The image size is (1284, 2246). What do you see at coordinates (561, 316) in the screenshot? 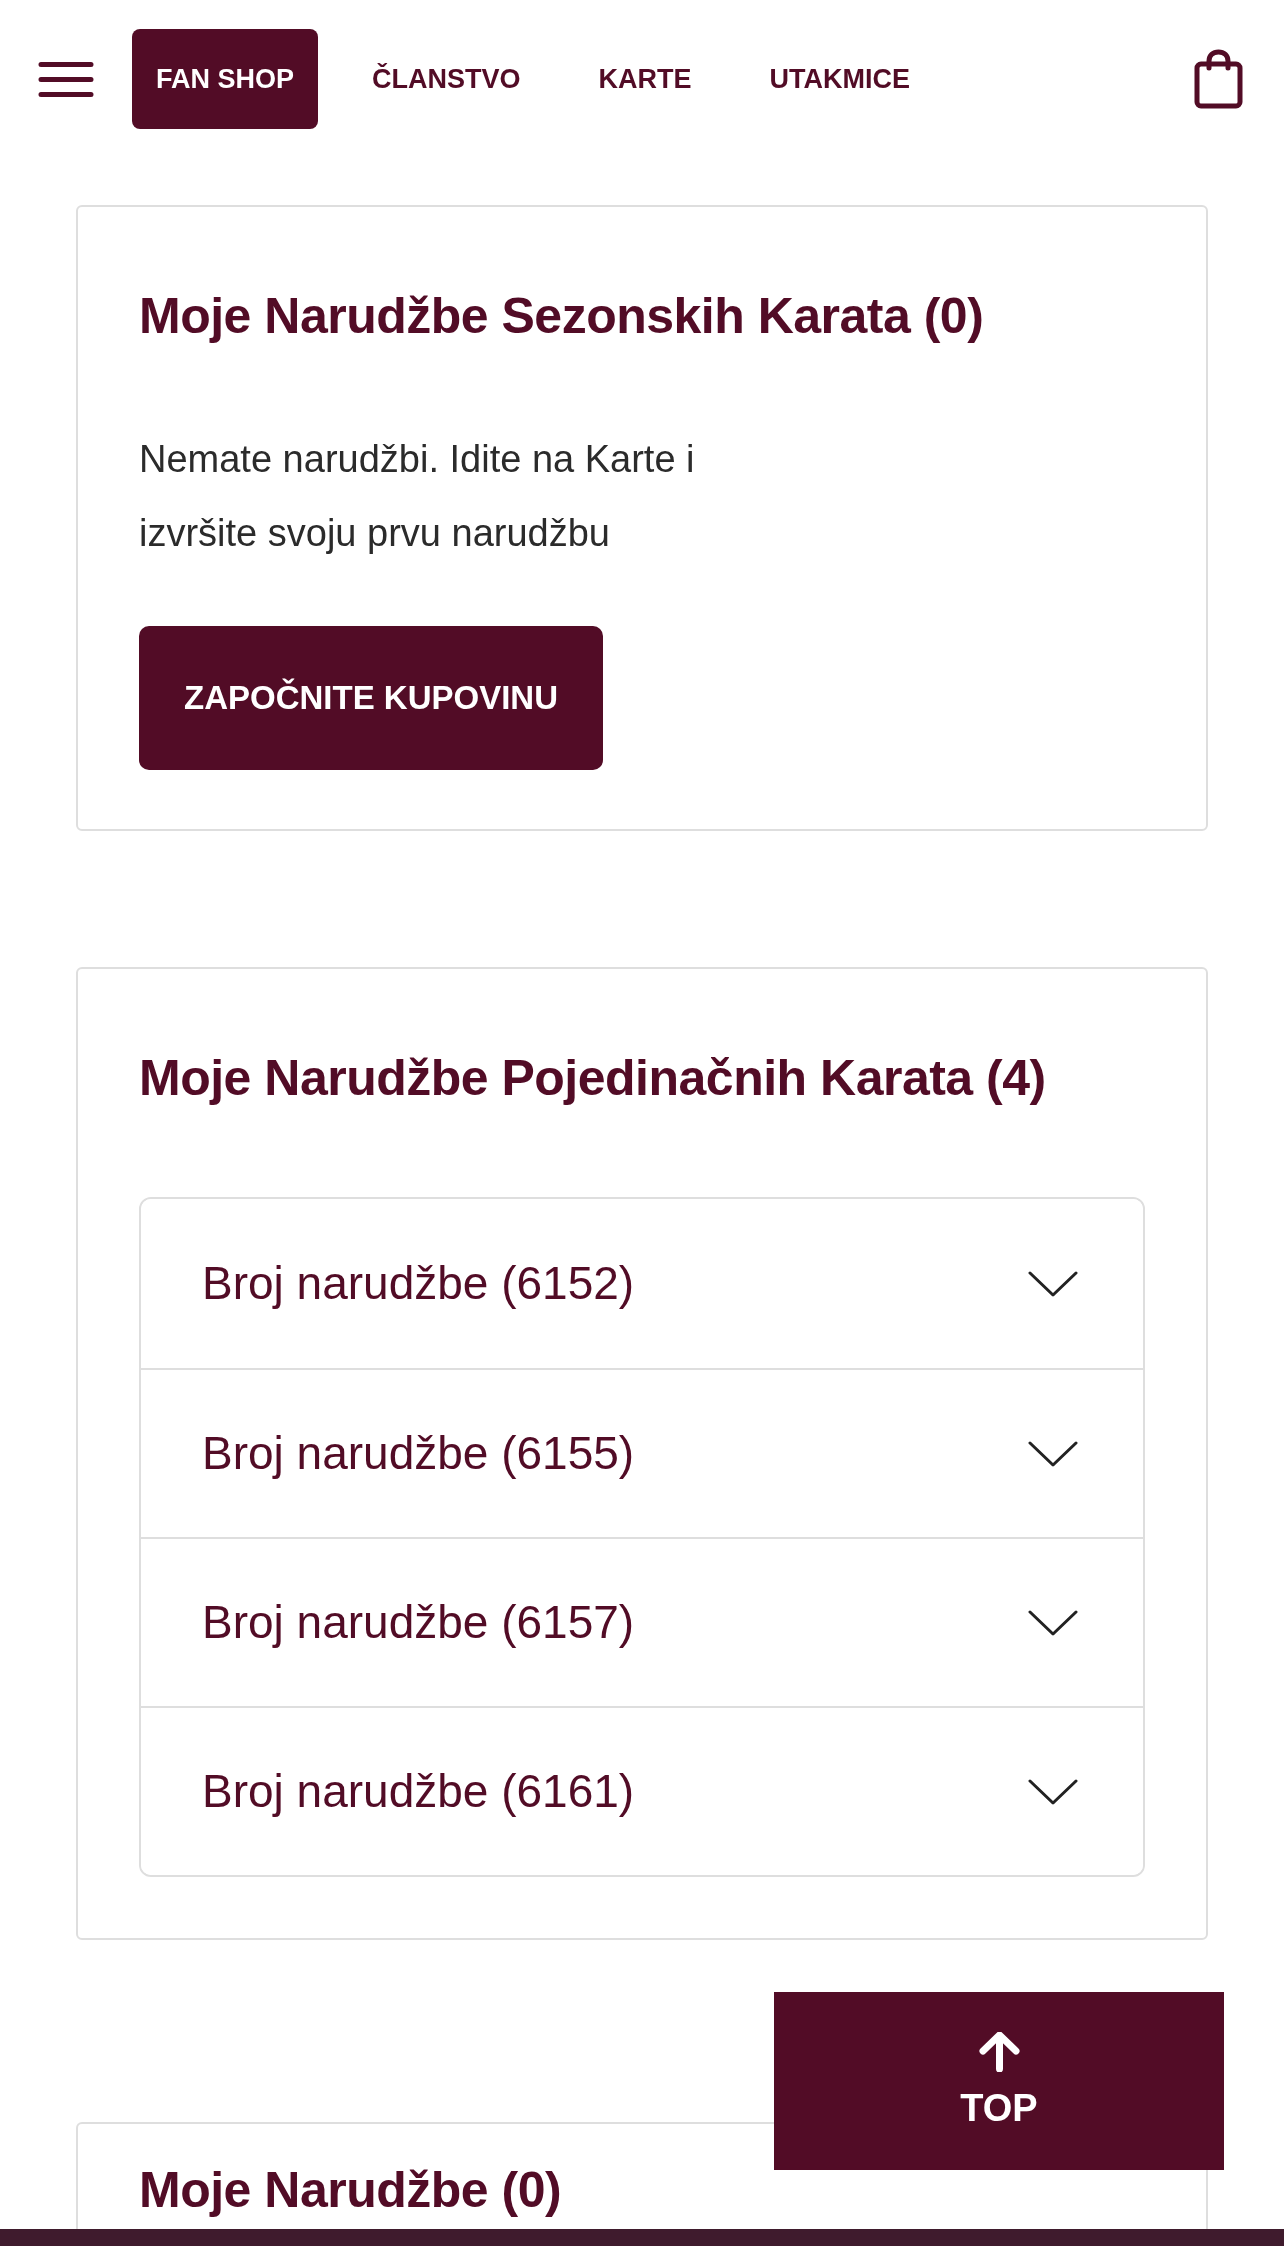
I see `section-title: Moje Narudžbe Sezonskih Karata (0)` at bounding box center [561, 316].